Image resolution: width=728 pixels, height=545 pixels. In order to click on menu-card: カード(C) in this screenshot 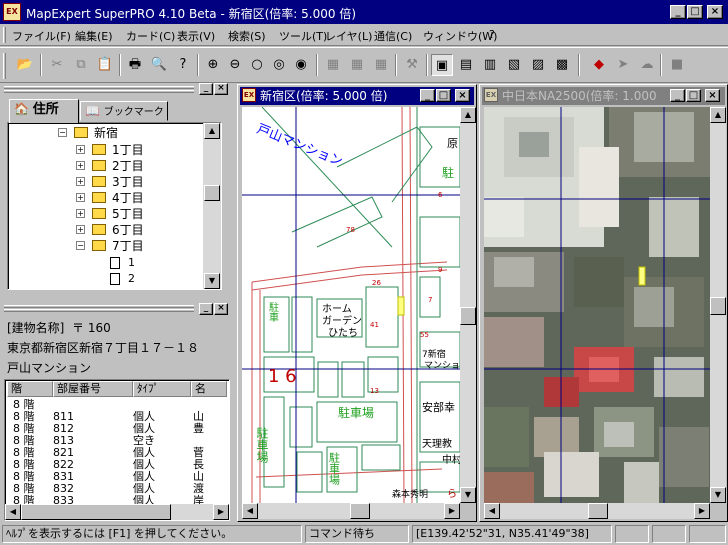, I will do `click(150, 36)`.